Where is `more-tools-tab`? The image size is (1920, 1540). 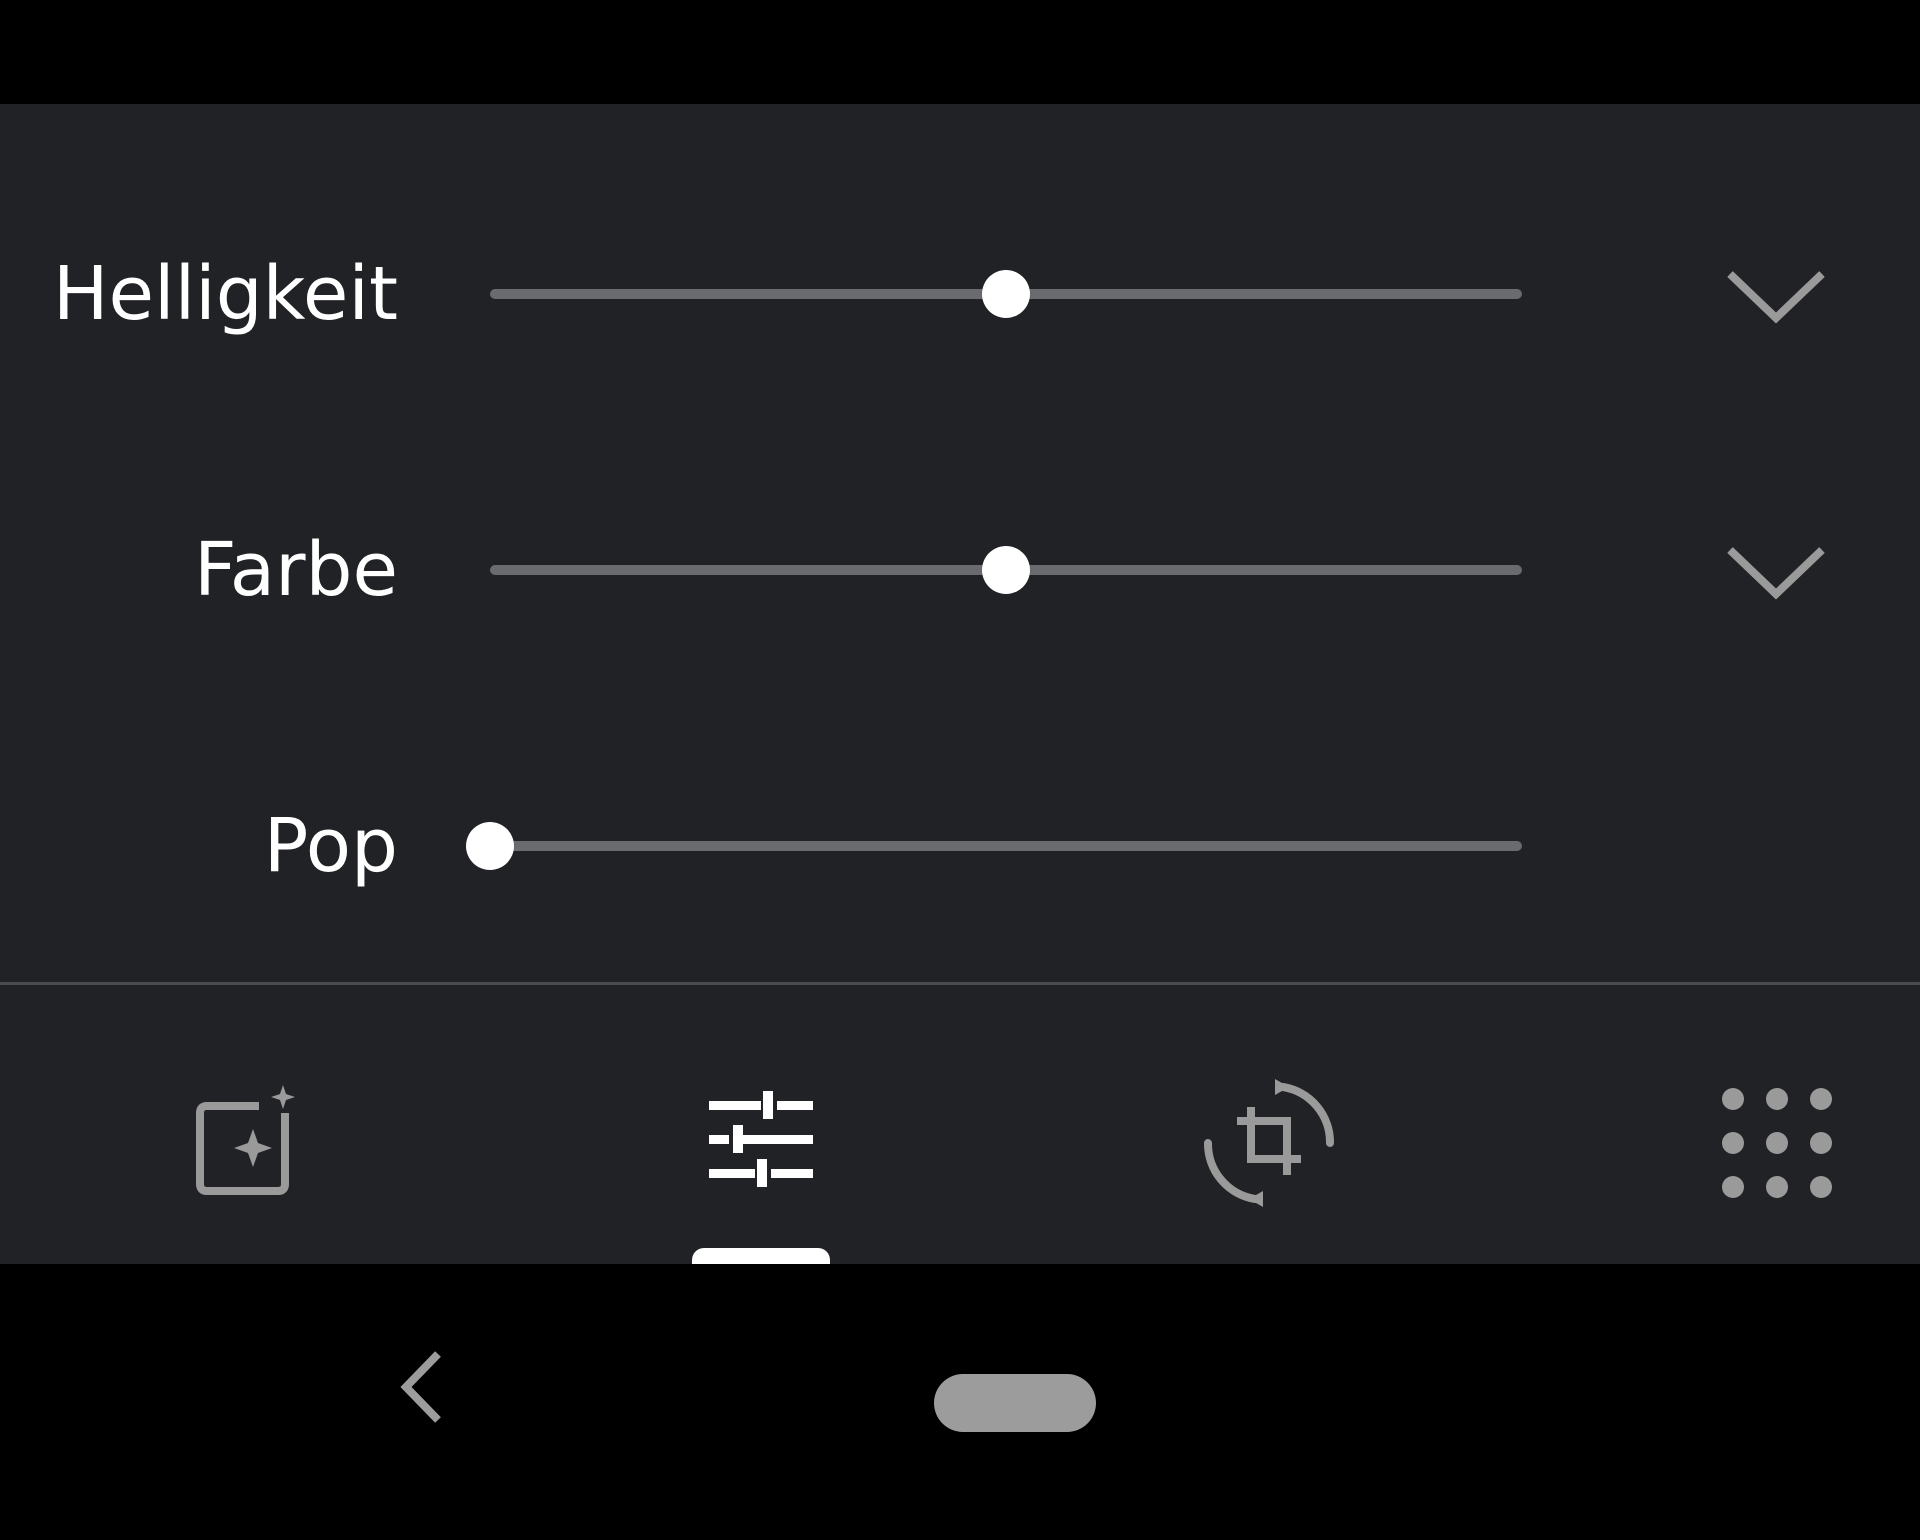 more-tools-tab is located at coordinates (1777, 1143).